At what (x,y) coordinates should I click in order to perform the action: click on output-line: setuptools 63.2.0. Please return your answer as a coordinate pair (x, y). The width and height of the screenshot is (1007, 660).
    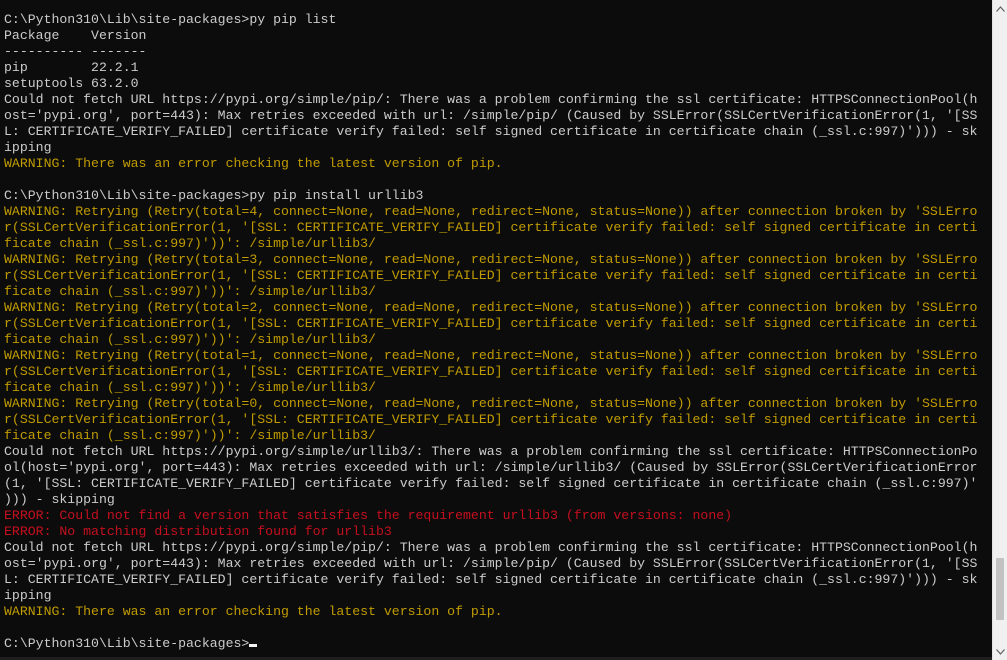
    Looking at the image, I should click on (71, 83).